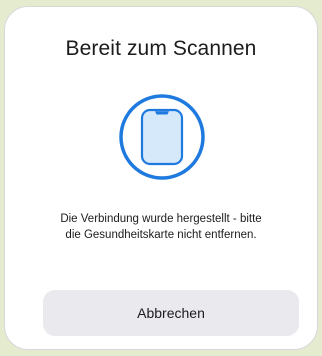 This screenshot has height=356, width=322. What do you see at coordinates (161, 48) in the screenshot?
I see `dialog-title: Bereit zum Scannen` at bounding box center [161, 48].